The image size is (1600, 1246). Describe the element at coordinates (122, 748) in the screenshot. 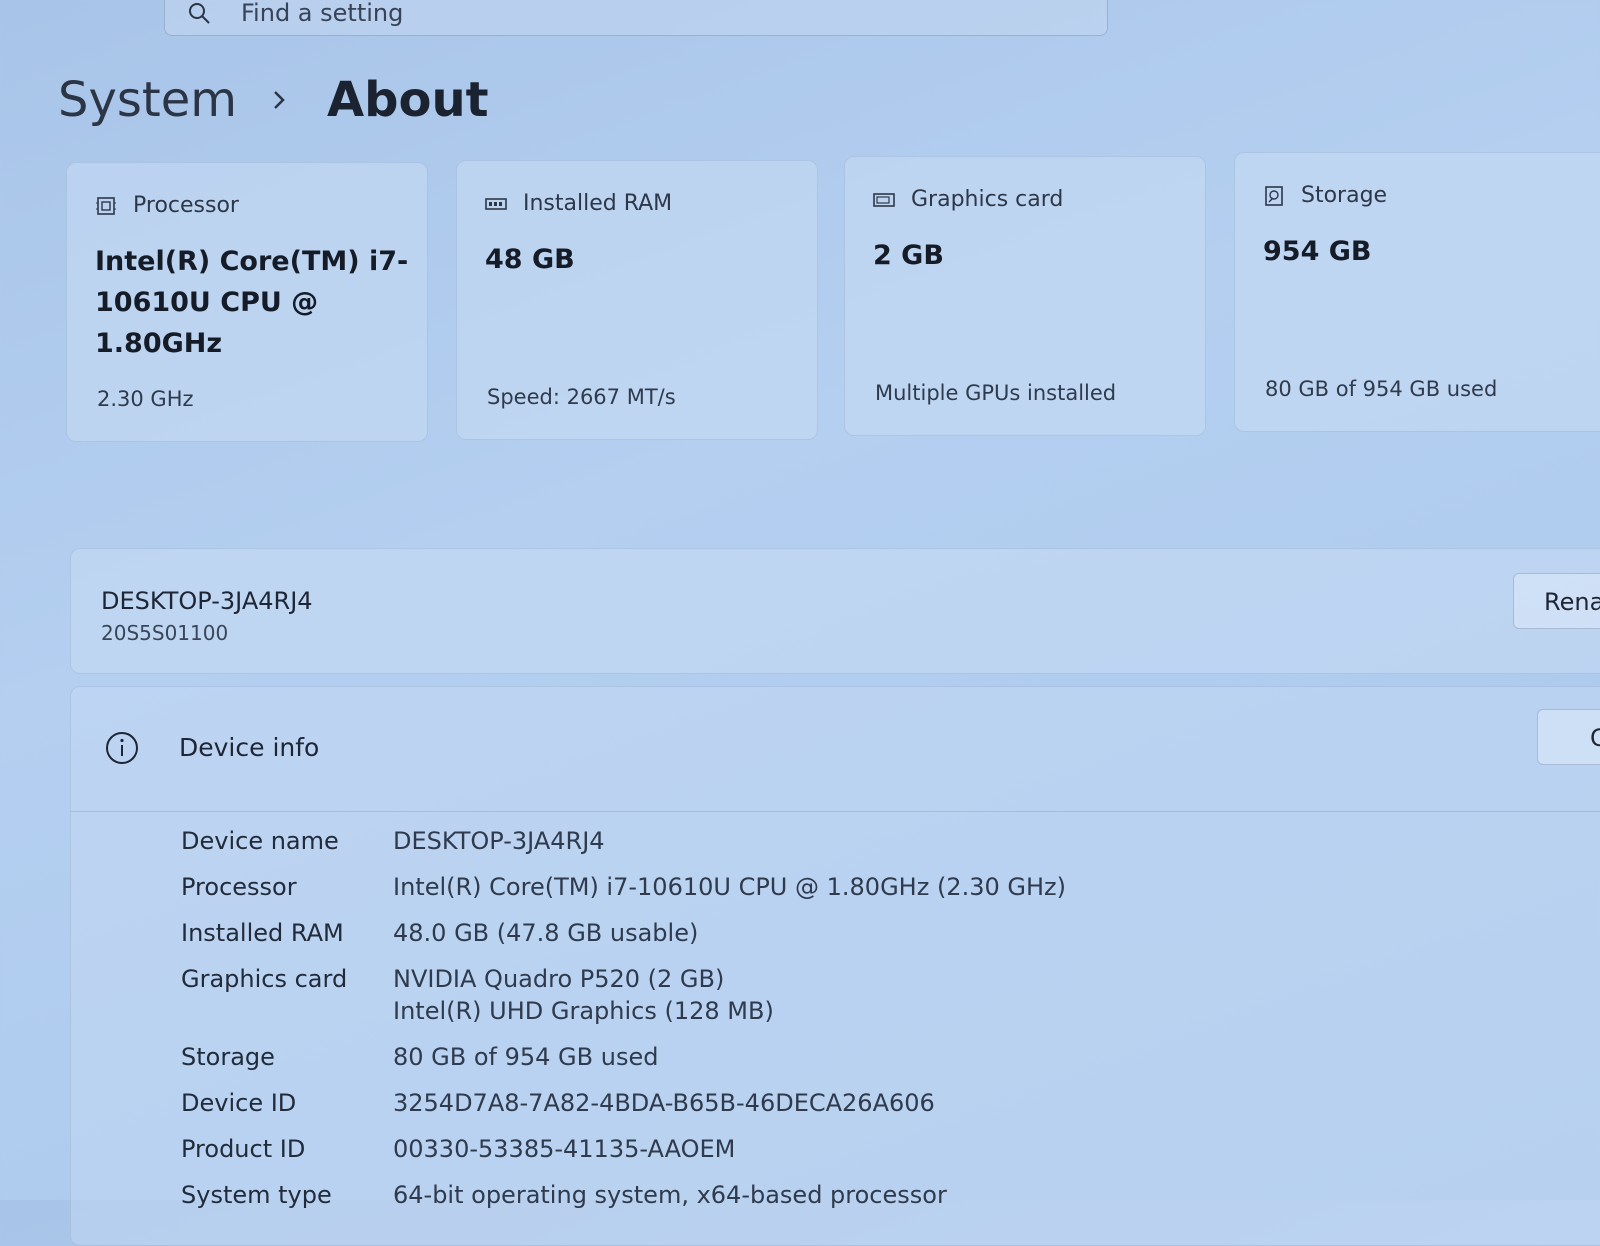

I see `info-icon` at that location.